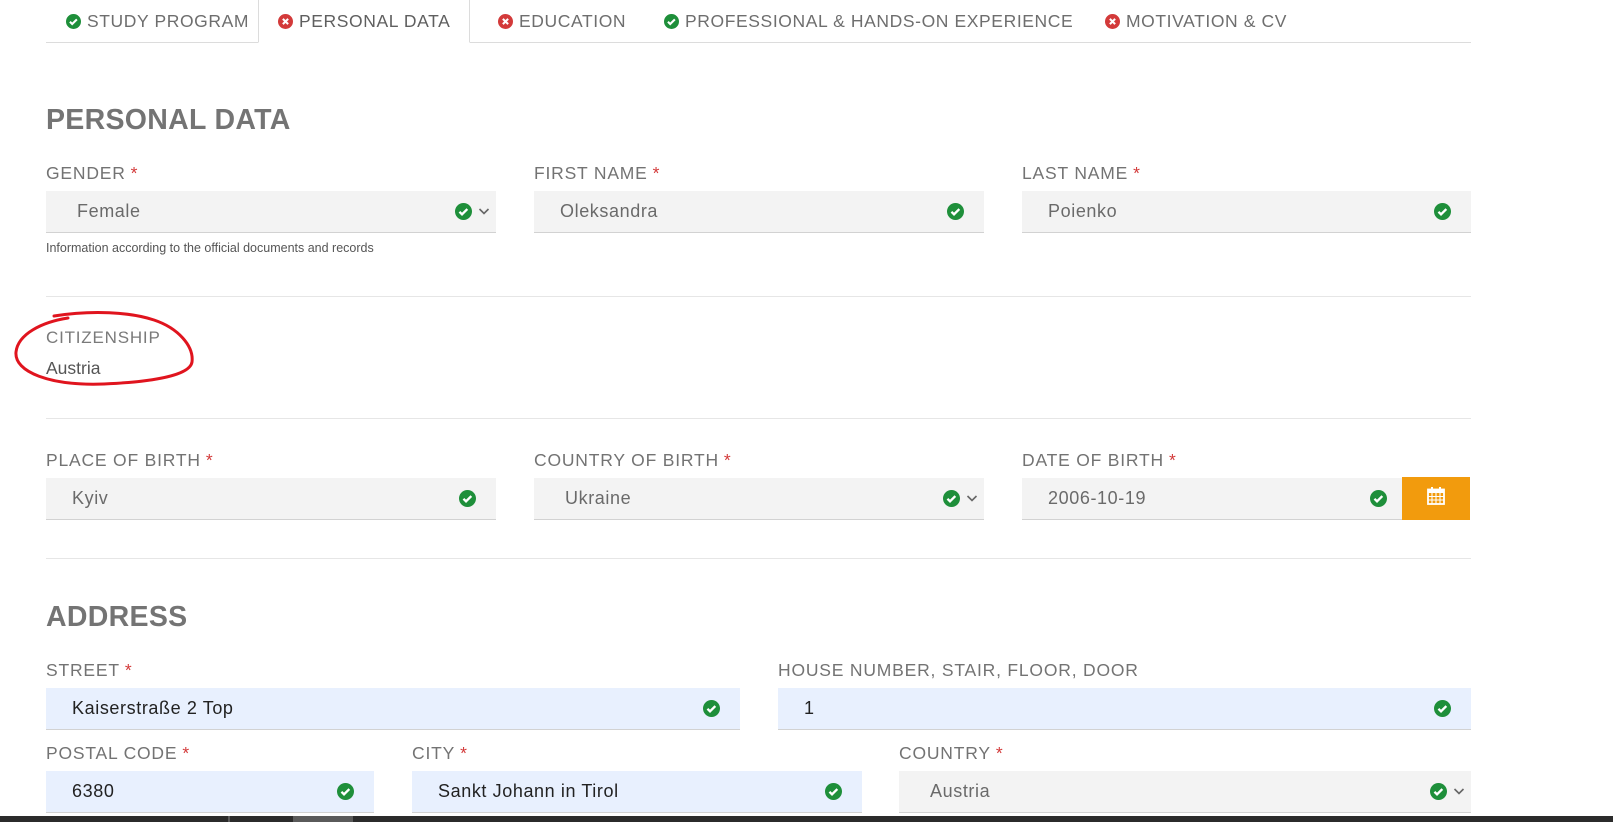  Describe the element at coordinates (1246, 212) in the screenshot. I see `last-name-field: Poienko` at that location.